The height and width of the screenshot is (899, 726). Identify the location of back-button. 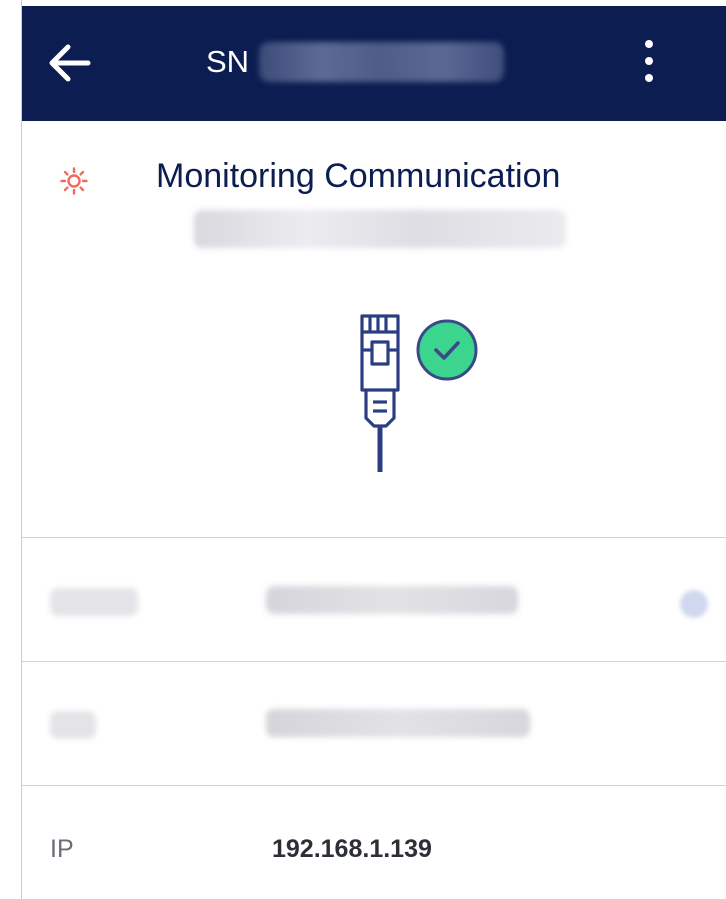
(69, 63).